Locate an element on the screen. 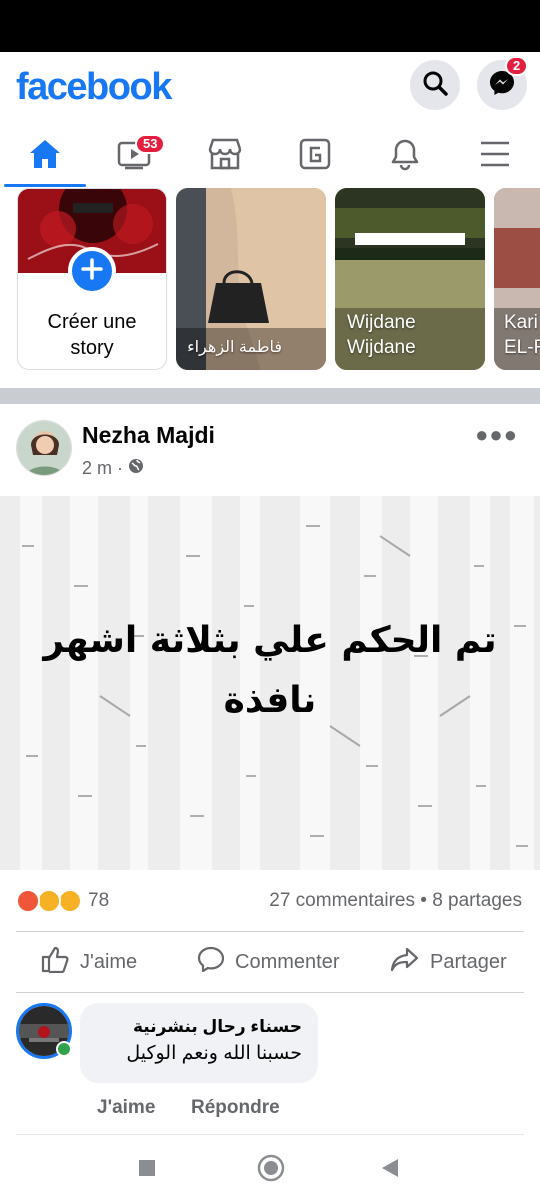 This screenshot has height=1200, width=540. tab-home is located at coordinates (45, 156).